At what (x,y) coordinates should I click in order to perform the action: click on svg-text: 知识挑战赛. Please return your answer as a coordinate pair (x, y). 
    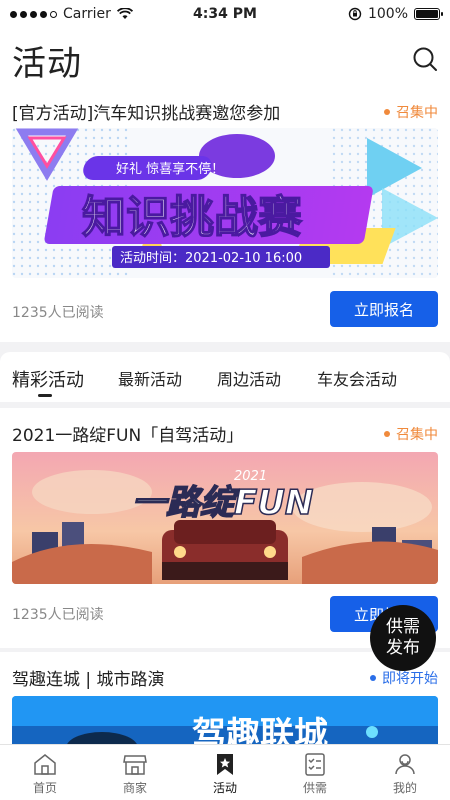
    Looking at the image, I should click on (192, 217).